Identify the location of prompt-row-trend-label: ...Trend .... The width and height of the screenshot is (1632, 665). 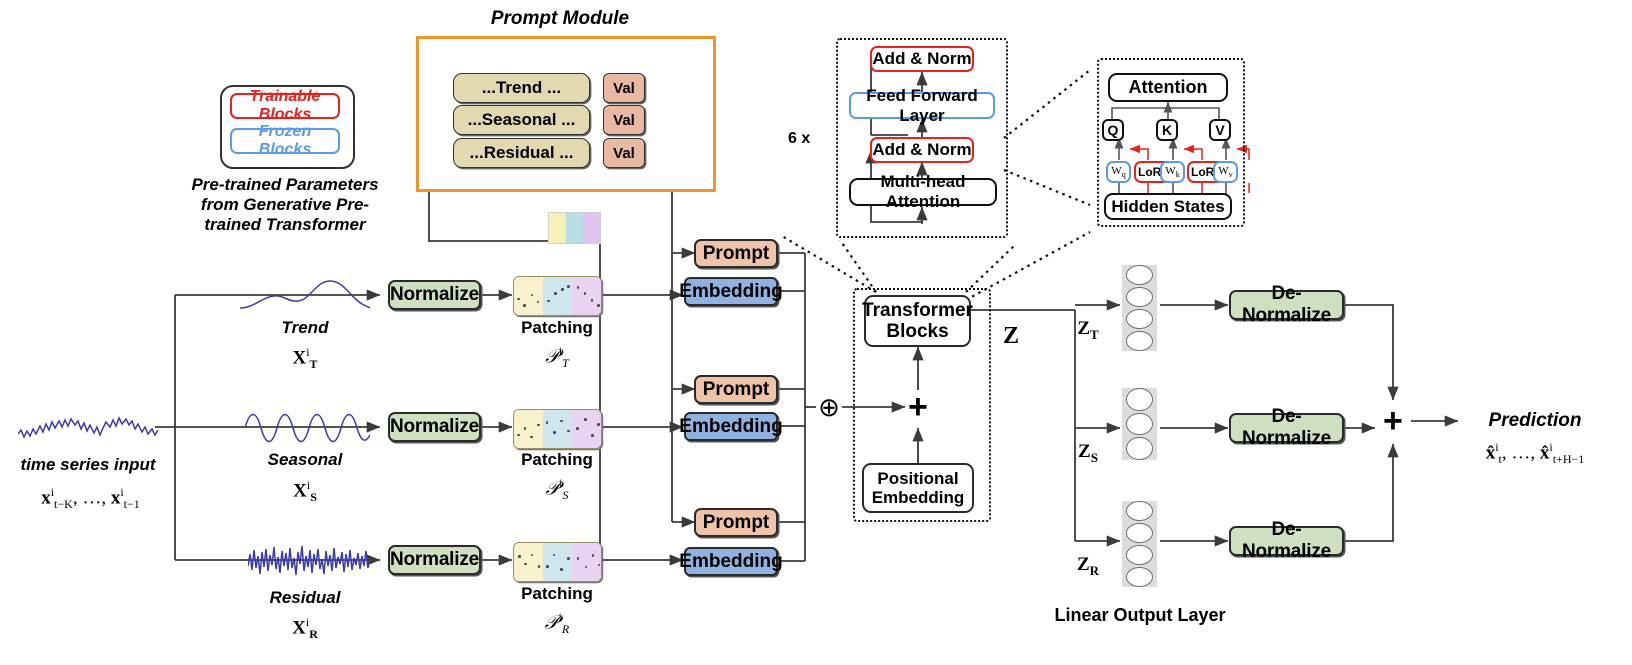
(521, 87).